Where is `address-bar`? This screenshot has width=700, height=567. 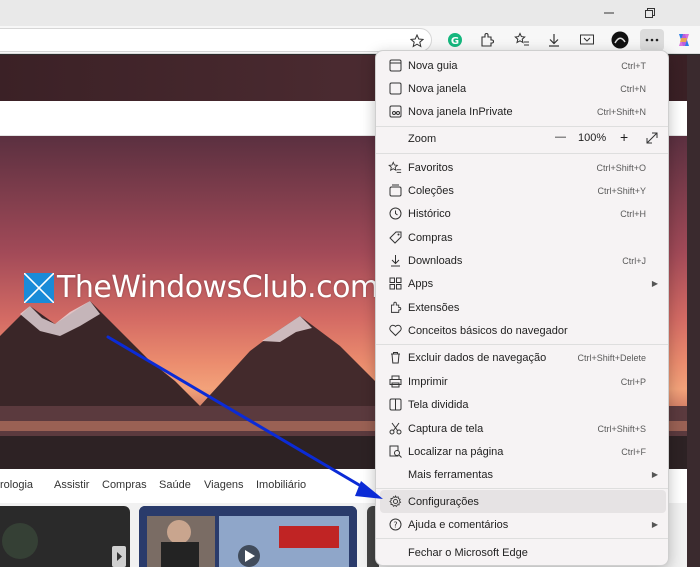 address-bar is located at coordinates (216, 40).